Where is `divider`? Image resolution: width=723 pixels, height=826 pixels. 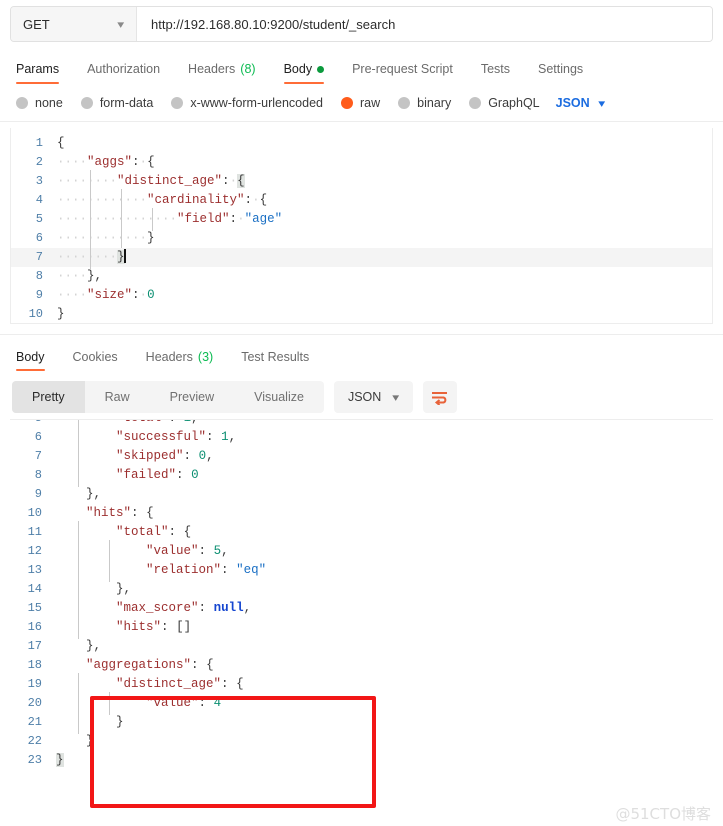
divider is located at coordinates (361, 121).